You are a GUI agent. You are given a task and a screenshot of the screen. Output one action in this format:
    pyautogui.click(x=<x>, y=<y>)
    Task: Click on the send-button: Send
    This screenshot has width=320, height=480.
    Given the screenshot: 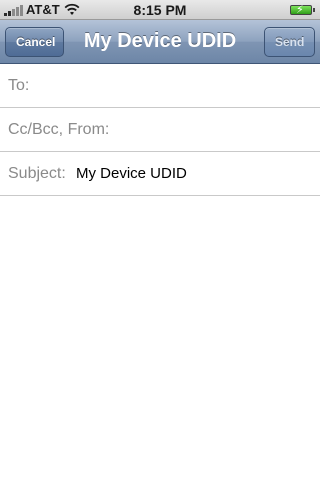 What is the action you would take?
    pyautogui.click(x=289, y=42)
    